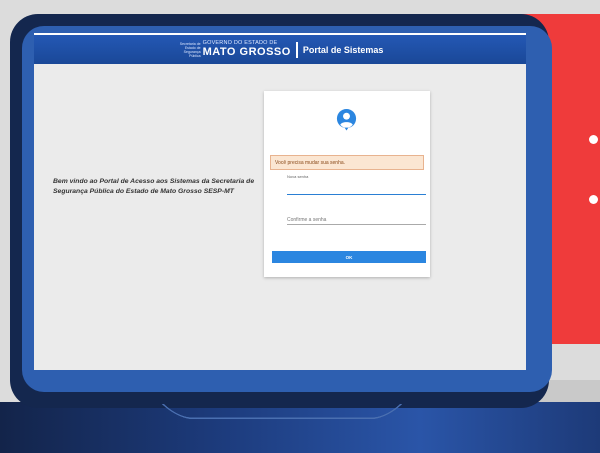 The image size is (600, 453). Describe the element at coordinates (346, 119) in the screenshot. I see `user-circle-icon` at that location.